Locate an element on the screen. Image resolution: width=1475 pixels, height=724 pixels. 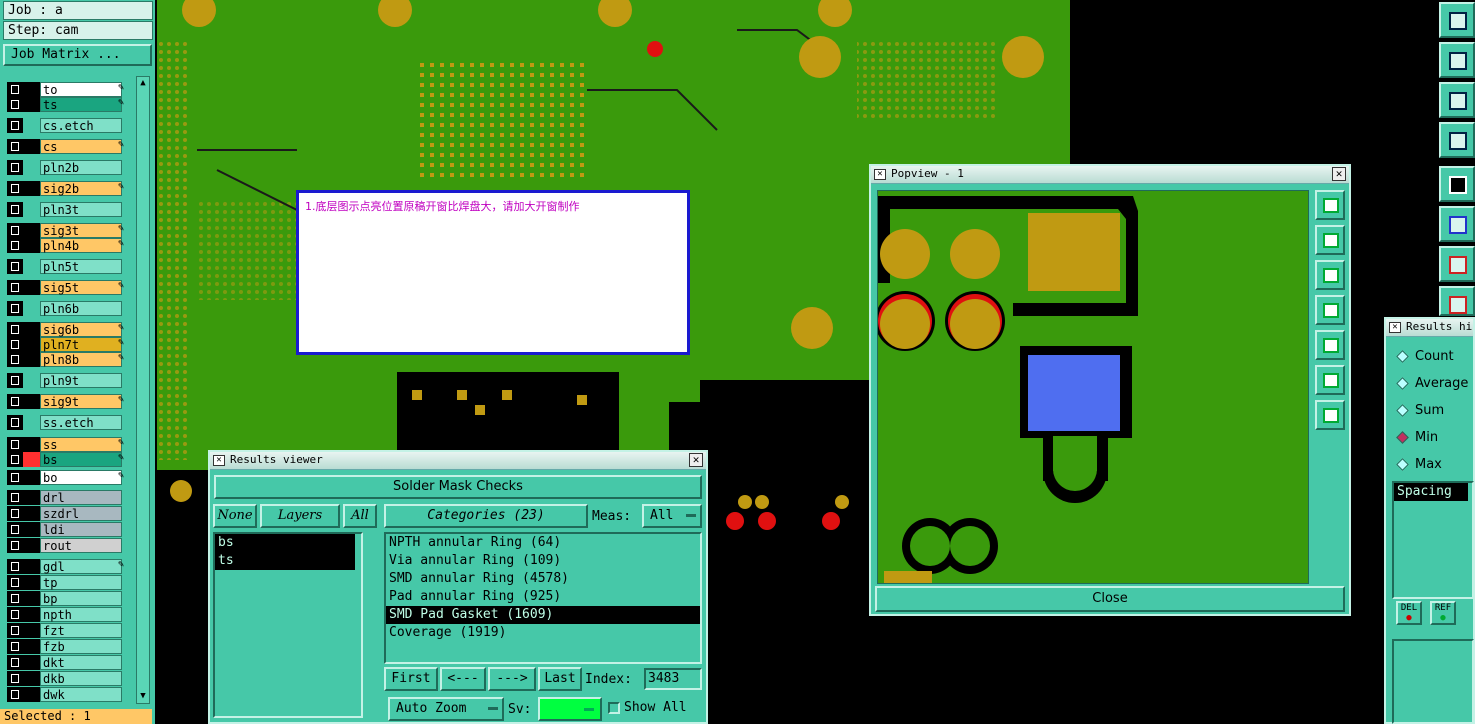
node-tool-icon is located at coordinates (1457, 224).